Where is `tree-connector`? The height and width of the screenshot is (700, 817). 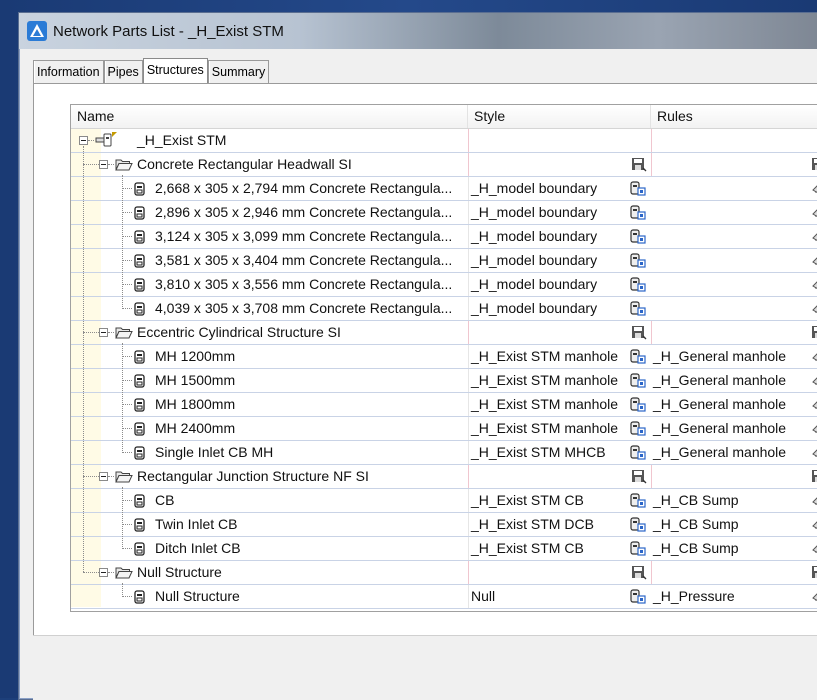 tree-connector is located at coordinates (127, 260).